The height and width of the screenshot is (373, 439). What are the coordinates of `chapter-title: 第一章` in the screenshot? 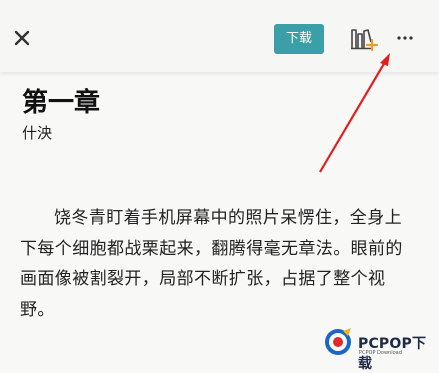 It's located at (61, 103).